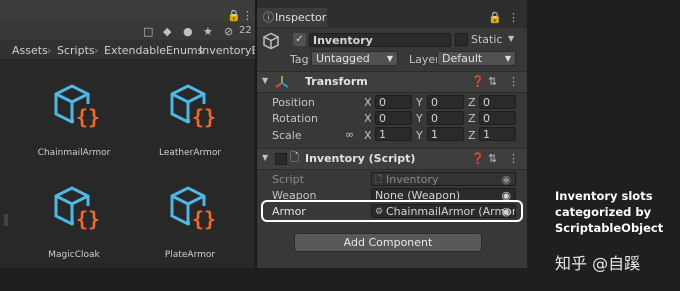 This screenshot has width=680, height=291. I want to click on asset-label: LeatherArmor, so click(190, 153).